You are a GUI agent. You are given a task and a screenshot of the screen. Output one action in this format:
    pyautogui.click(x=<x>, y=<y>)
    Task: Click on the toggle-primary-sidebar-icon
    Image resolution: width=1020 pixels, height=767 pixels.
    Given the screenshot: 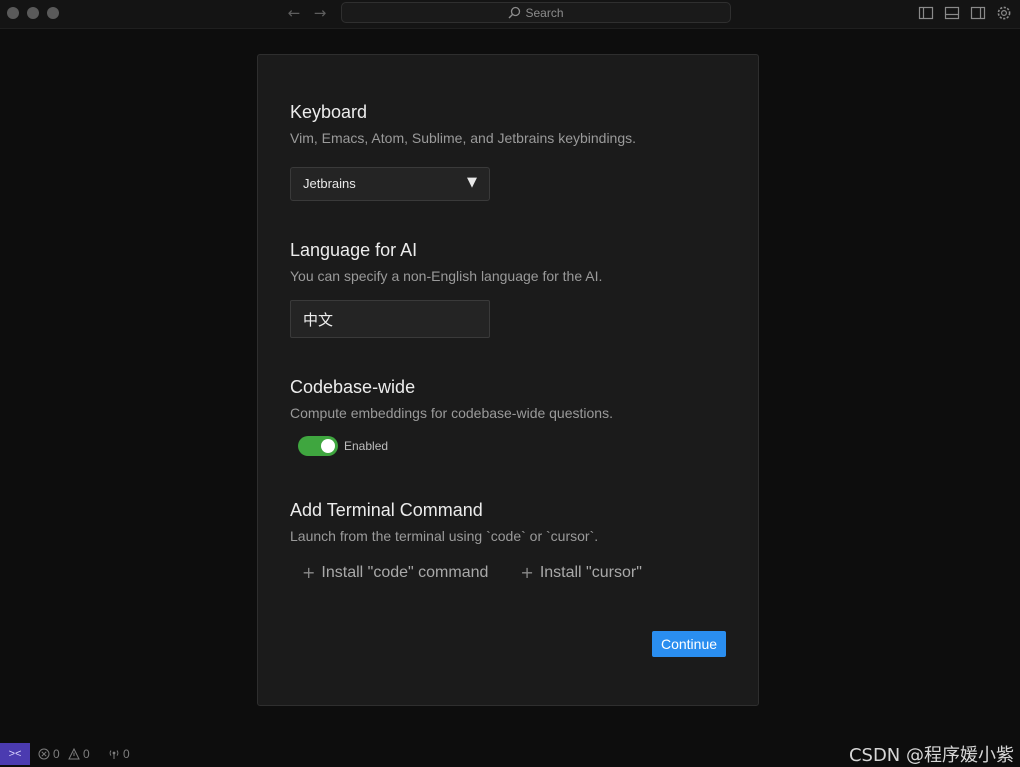 What is the action you would take?
    pyautogui.click(x=926, y=13)
    